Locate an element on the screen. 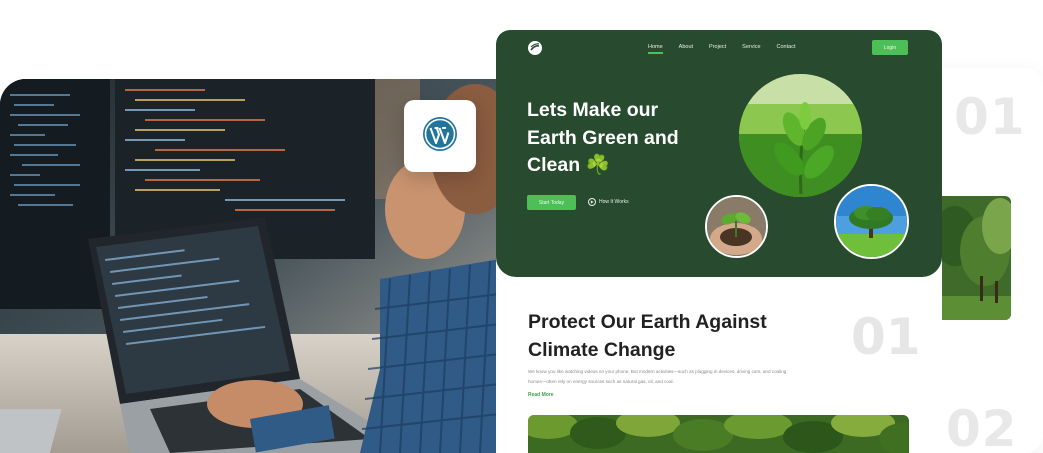  nav-item-contact: Contact is located at coordinates (786, 47).